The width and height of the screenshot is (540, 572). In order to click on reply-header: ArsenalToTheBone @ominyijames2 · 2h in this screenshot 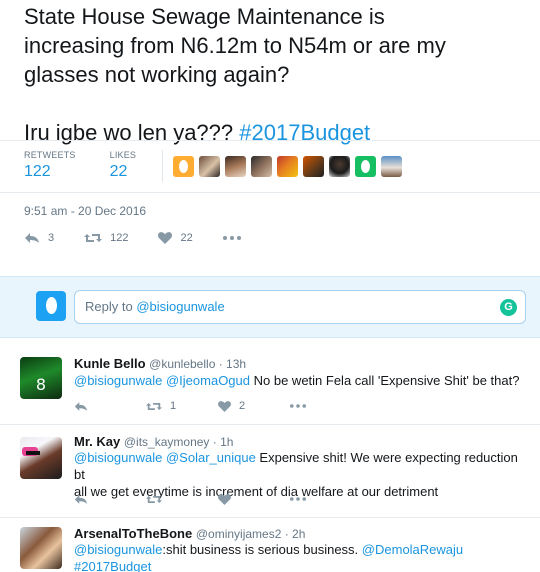, I will do `click(189, 533)`.